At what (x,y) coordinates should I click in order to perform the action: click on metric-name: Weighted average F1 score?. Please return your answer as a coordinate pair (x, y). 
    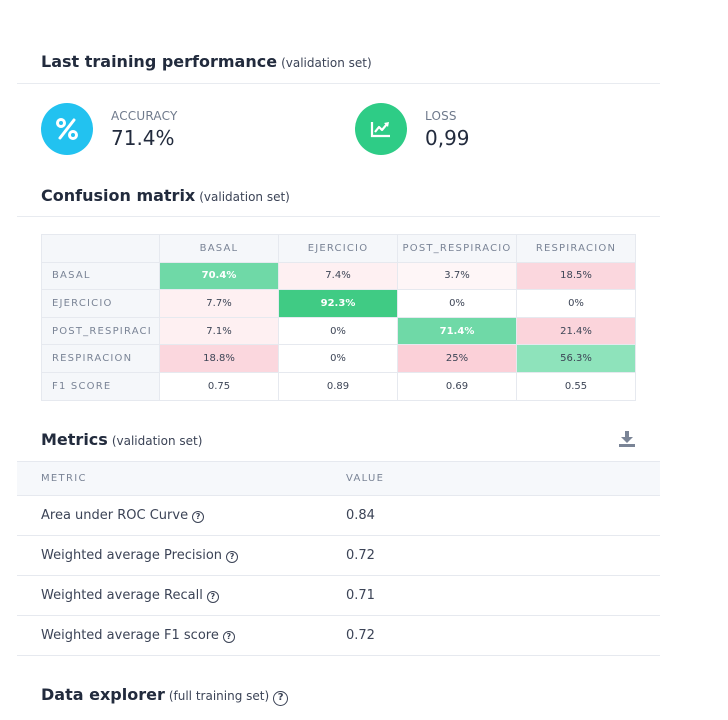
    Looking at the image, I should click on (138, 635).